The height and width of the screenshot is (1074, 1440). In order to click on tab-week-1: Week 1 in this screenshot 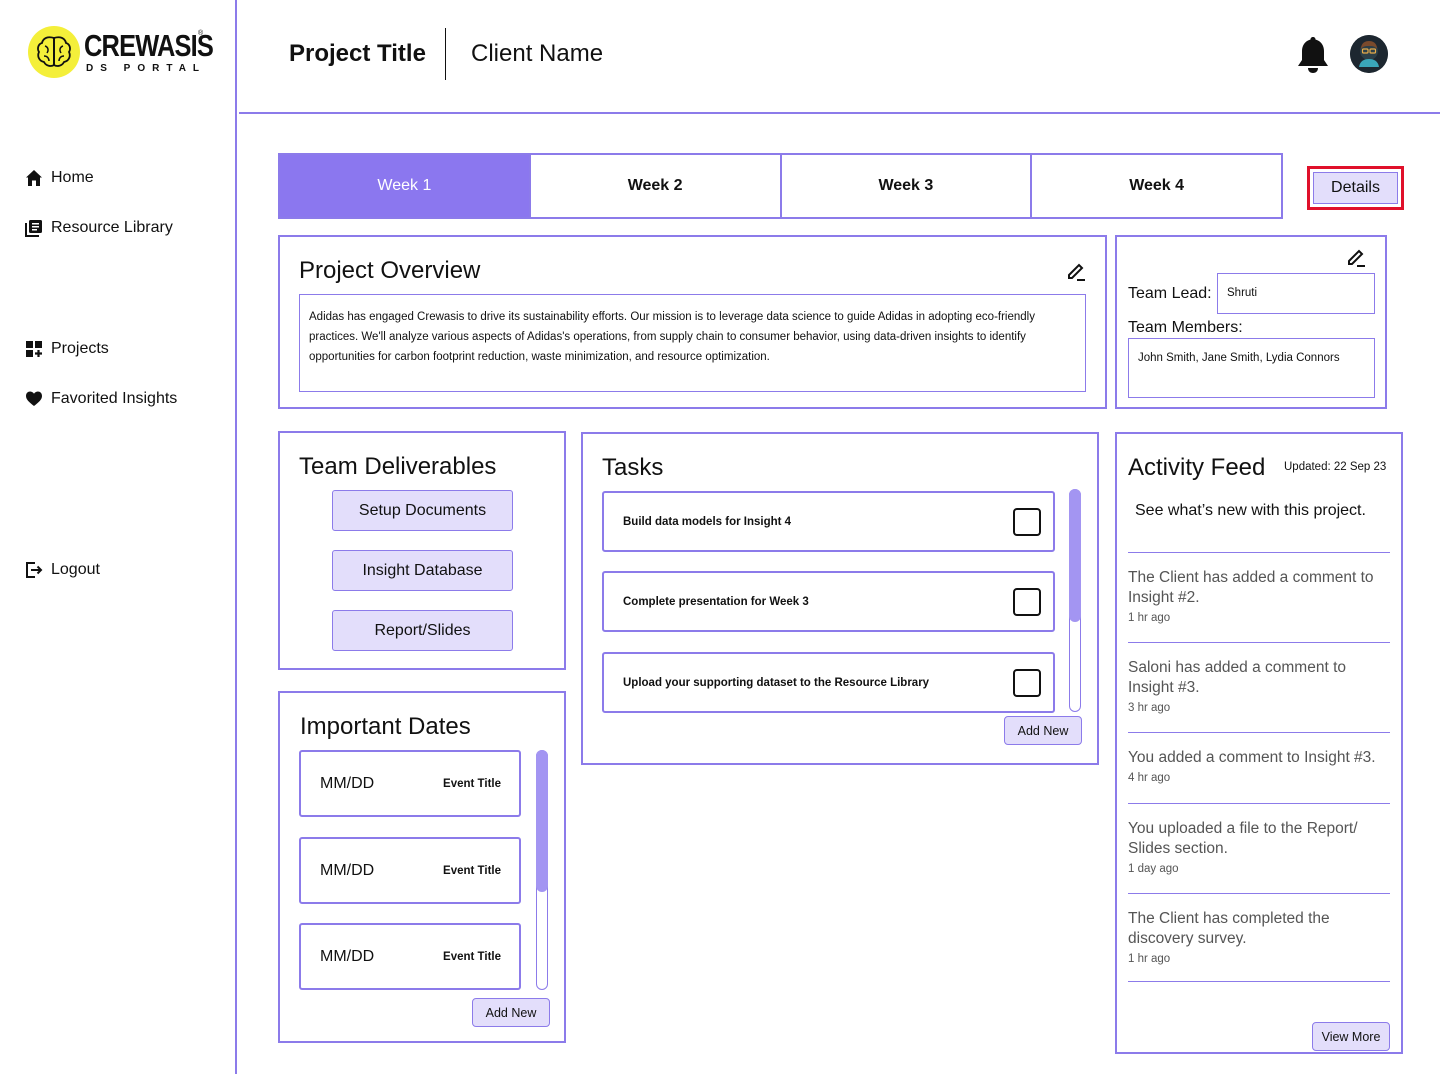, I will do `click(405, 186)`.